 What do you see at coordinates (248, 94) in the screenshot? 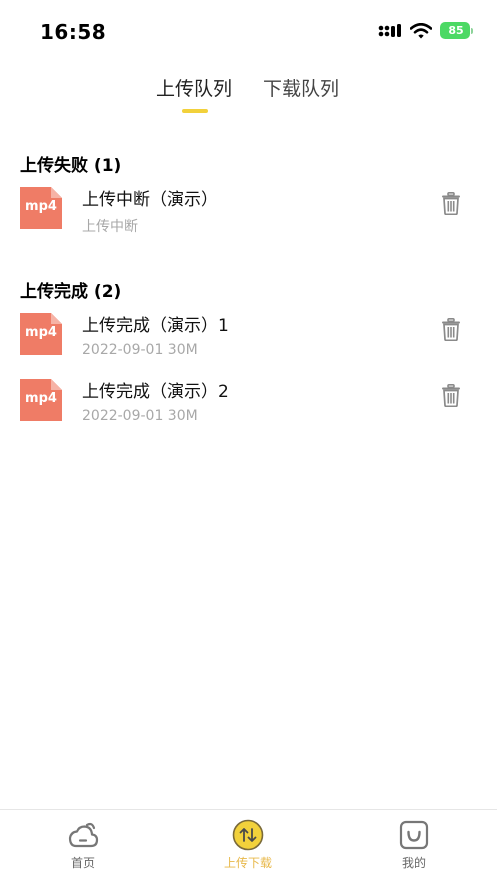
I see `queue-tabs: 上传队列 下载队列` at bounding box center [248, 94].